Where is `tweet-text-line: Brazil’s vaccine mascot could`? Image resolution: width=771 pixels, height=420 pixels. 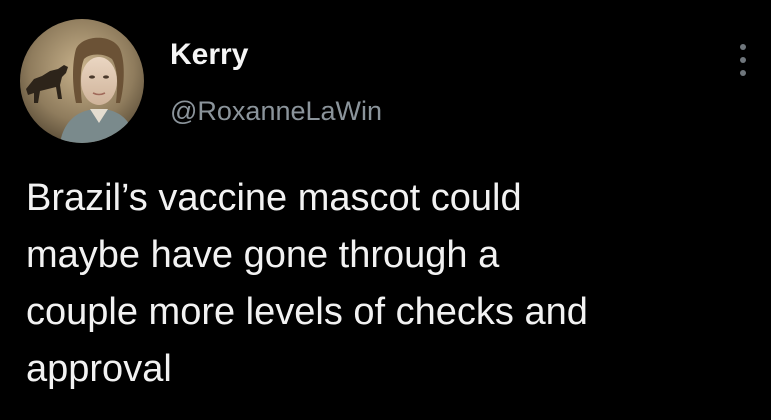
tweet-text-line: Brazil’s vaccine mascot could is located at coordinates (274, 198).